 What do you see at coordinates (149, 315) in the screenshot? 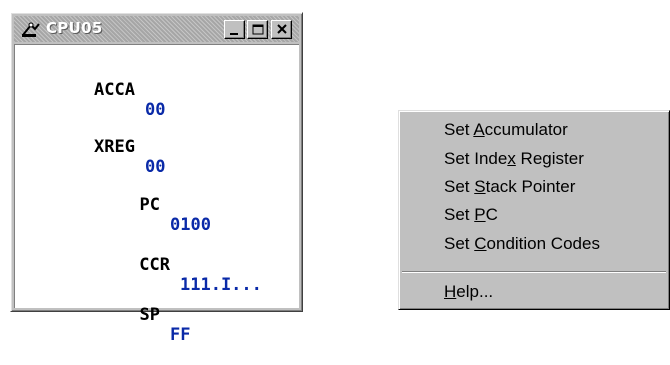
I see `register-label: SP` at bounding box center [149, 315].